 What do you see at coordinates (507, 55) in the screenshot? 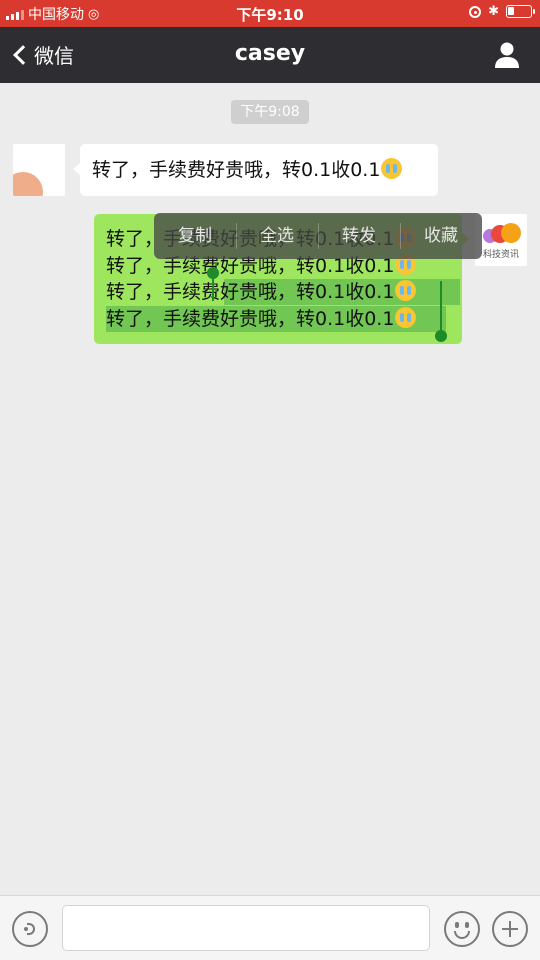
I see `person-icon` at bounding box center [507, 55].